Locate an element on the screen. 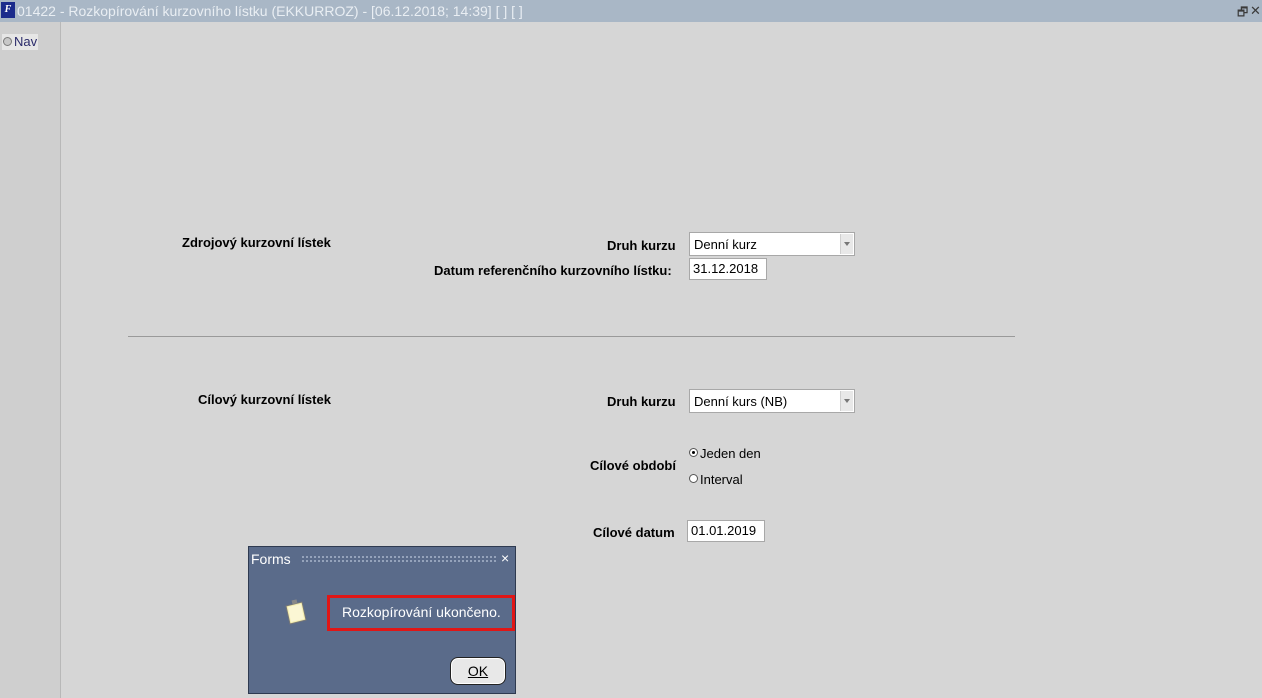 This screenshot has width=1262, height=698. ref-date-label: Datum referenčního kurzovního lístku: is located at coordinates (553, 270).